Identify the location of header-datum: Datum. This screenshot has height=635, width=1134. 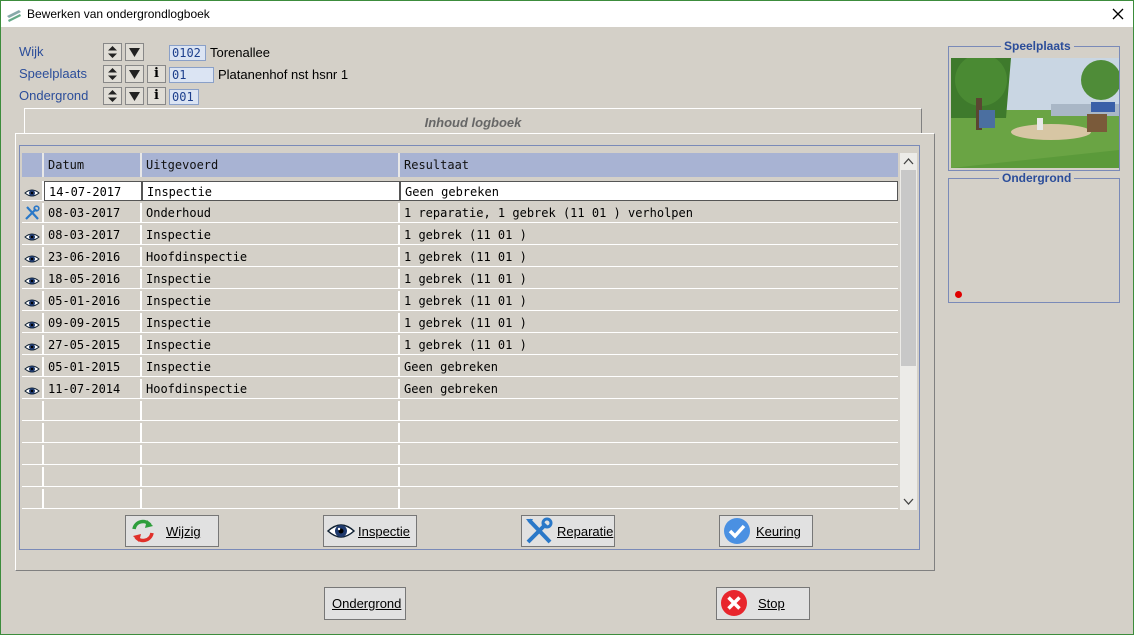
(93, 165).